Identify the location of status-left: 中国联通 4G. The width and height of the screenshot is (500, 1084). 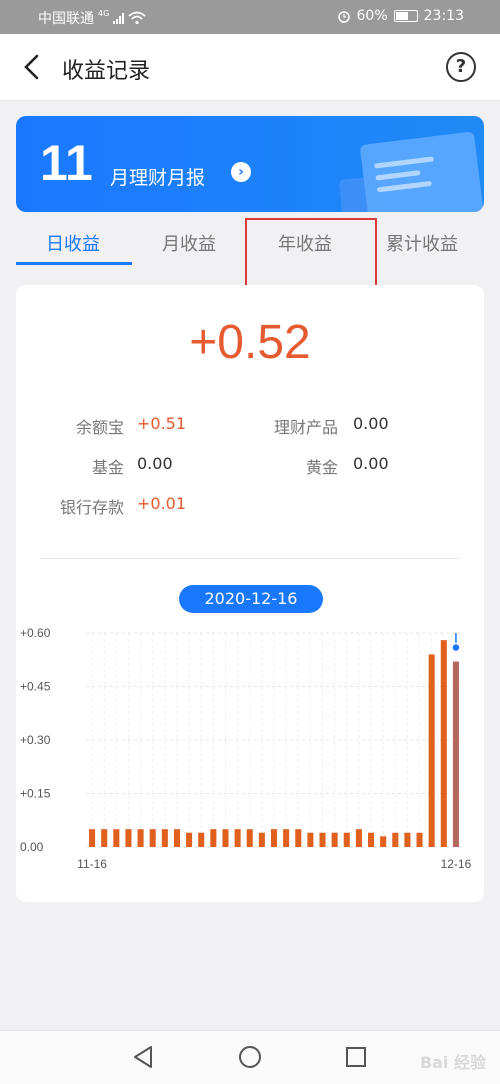
(92, 18).